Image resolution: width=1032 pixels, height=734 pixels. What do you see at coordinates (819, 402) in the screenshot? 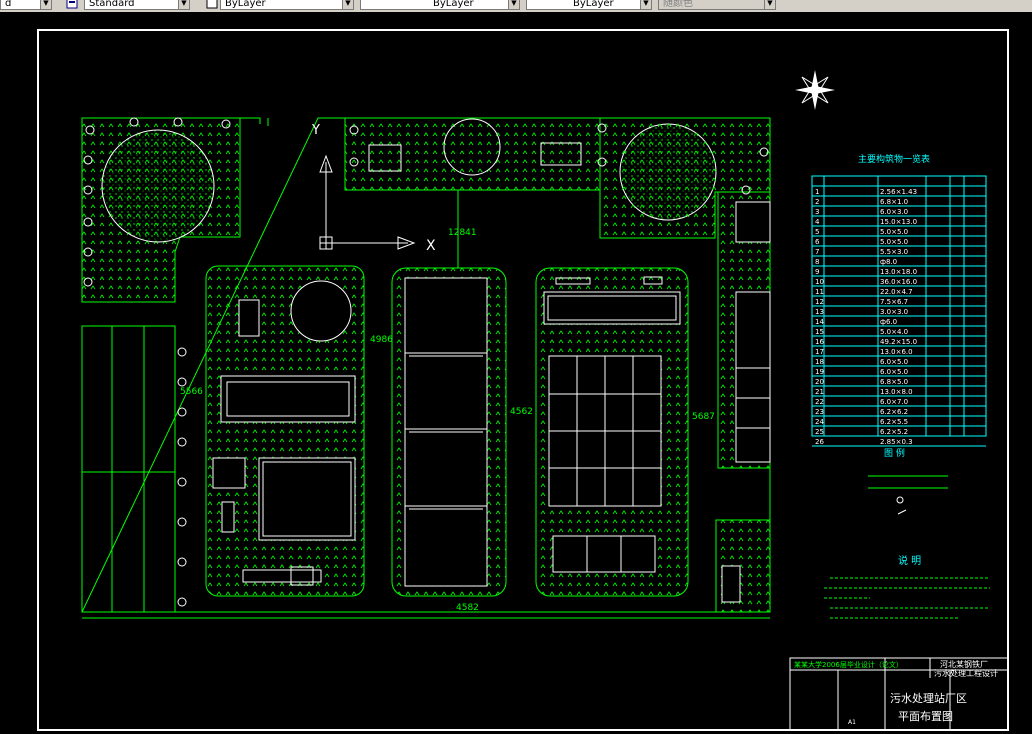
I see `table-cell-no: 22` at bounding box center [819, 402].